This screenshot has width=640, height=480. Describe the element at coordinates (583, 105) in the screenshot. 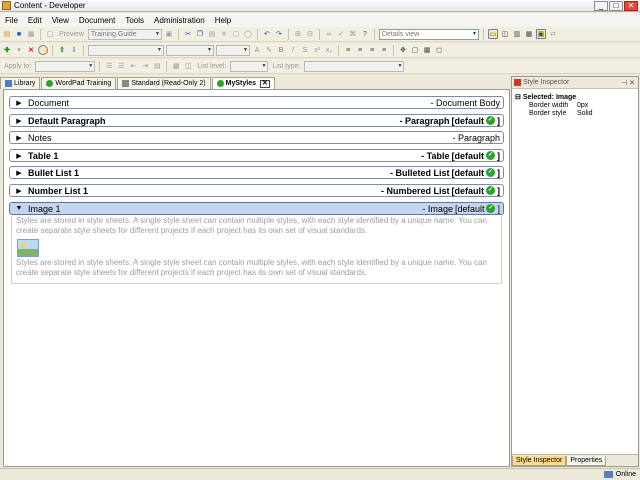

I see `property-value: 0px` at that location.